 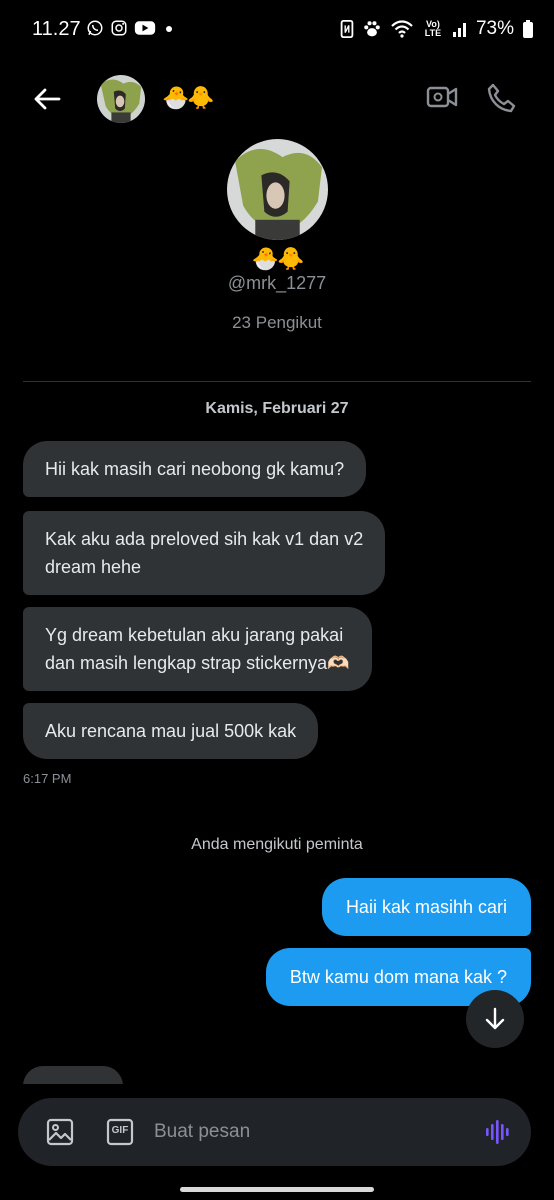 I want to click on phone-icon, so click(x=501, y=98).